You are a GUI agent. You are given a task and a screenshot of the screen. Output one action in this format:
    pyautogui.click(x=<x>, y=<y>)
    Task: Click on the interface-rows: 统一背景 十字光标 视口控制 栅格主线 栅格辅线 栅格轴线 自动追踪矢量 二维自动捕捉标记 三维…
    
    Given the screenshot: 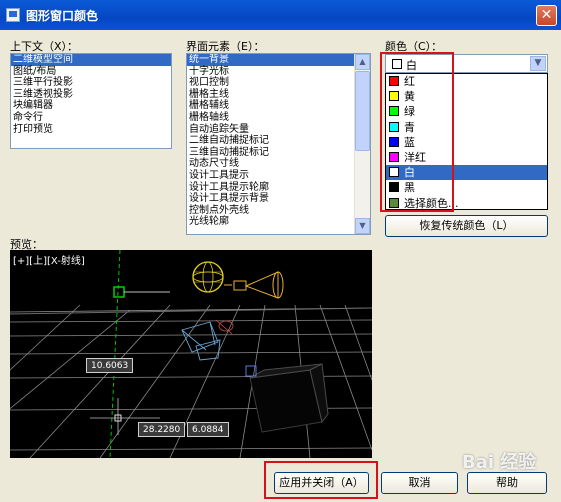 What is the action you would take?
    pyautogui.click(x=278, y=141)
    